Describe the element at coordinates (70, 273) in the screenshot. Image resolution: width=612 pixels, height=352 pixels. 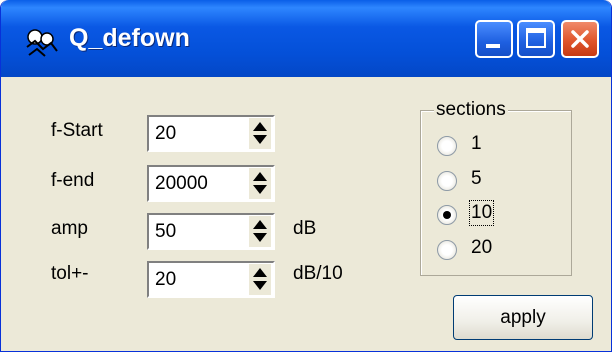
I see `tol-label: tol+-` at that location.